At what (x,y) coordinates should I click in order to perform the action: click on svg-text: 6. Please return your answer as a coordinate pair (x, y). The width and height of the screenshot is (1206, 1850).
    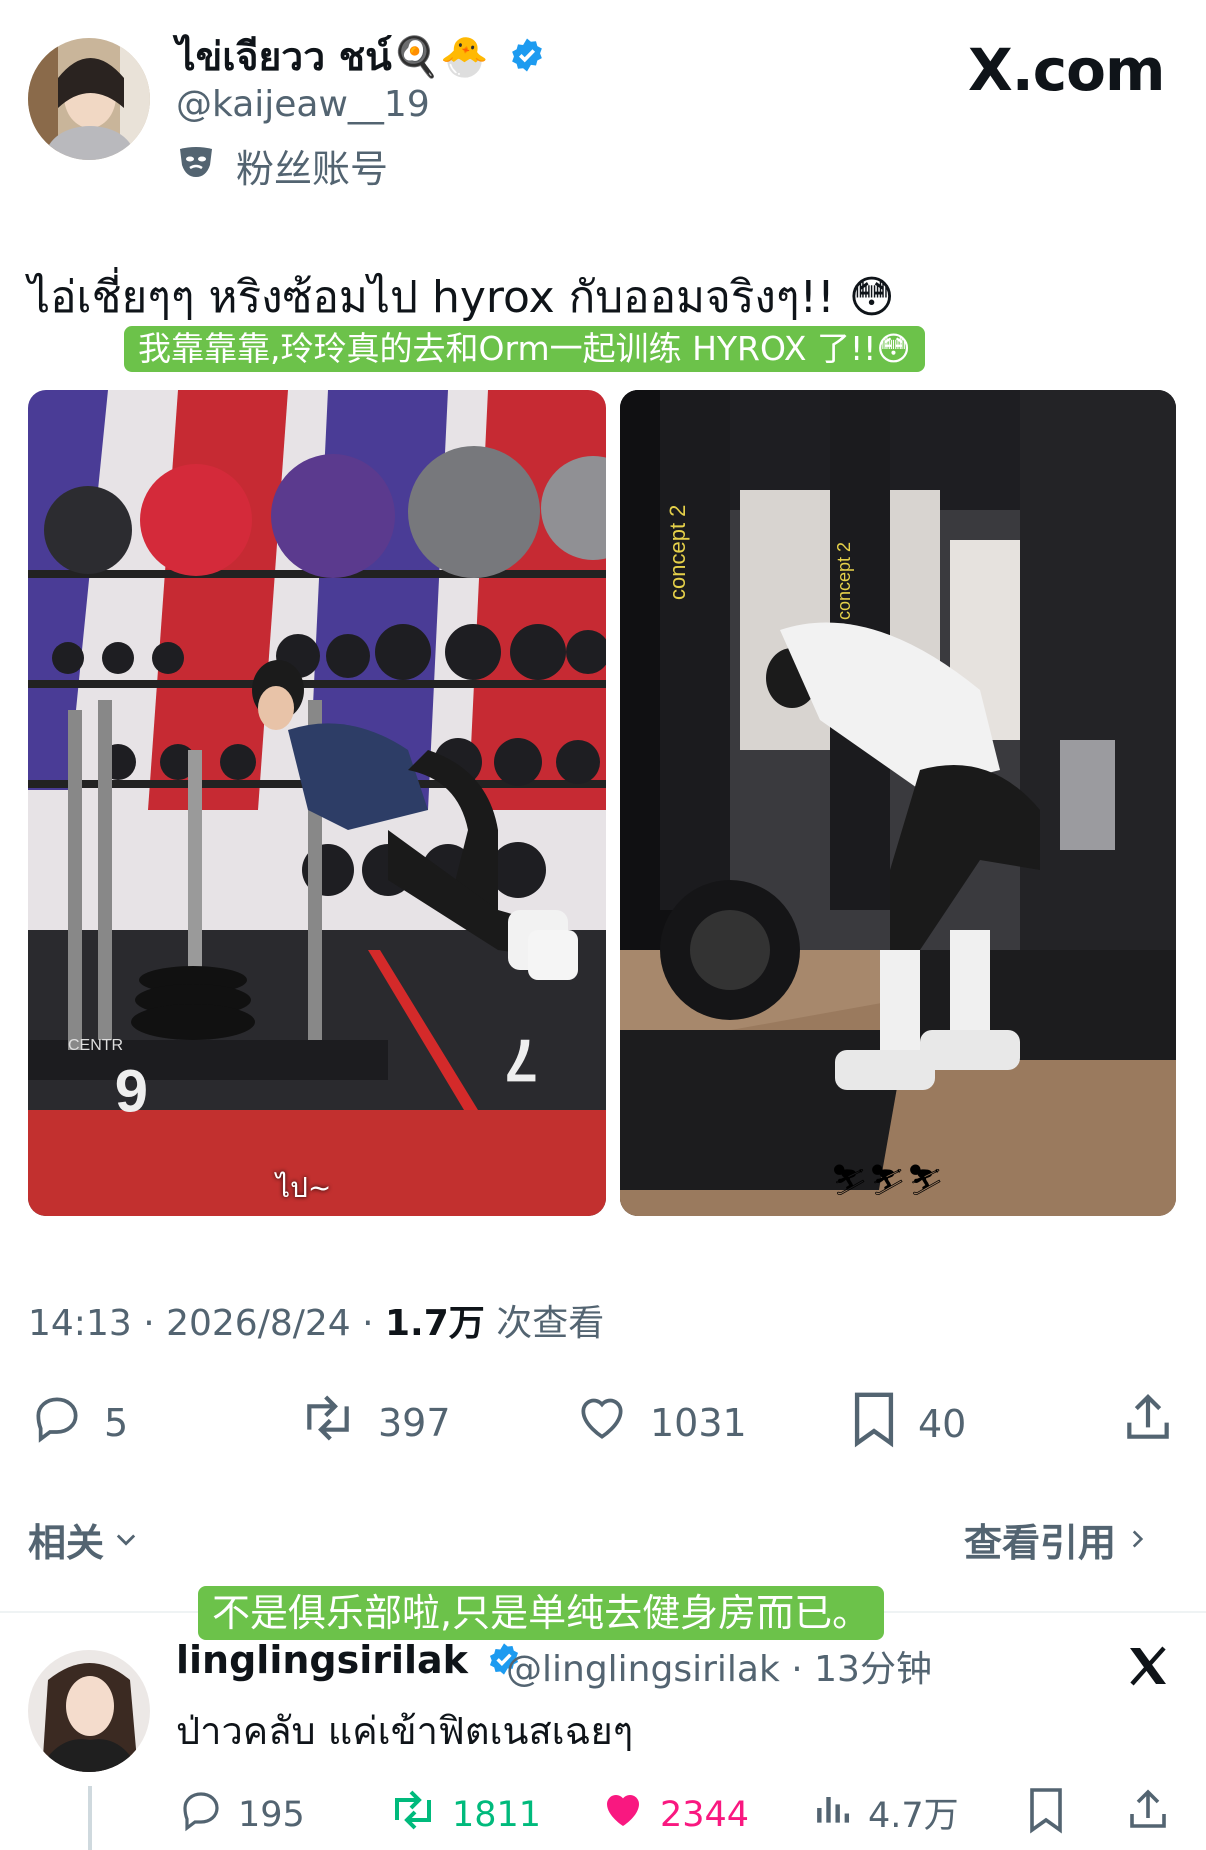
    Looking at the image, I should click on (131, 1090).